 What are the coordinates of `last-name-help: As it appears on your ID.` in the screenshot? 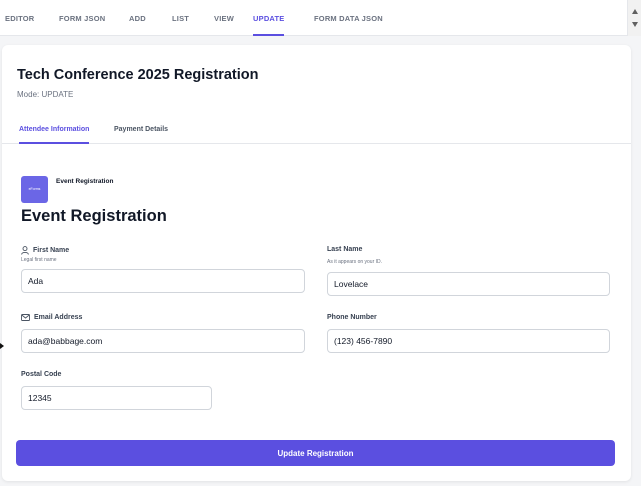 It's located at (355, 262).